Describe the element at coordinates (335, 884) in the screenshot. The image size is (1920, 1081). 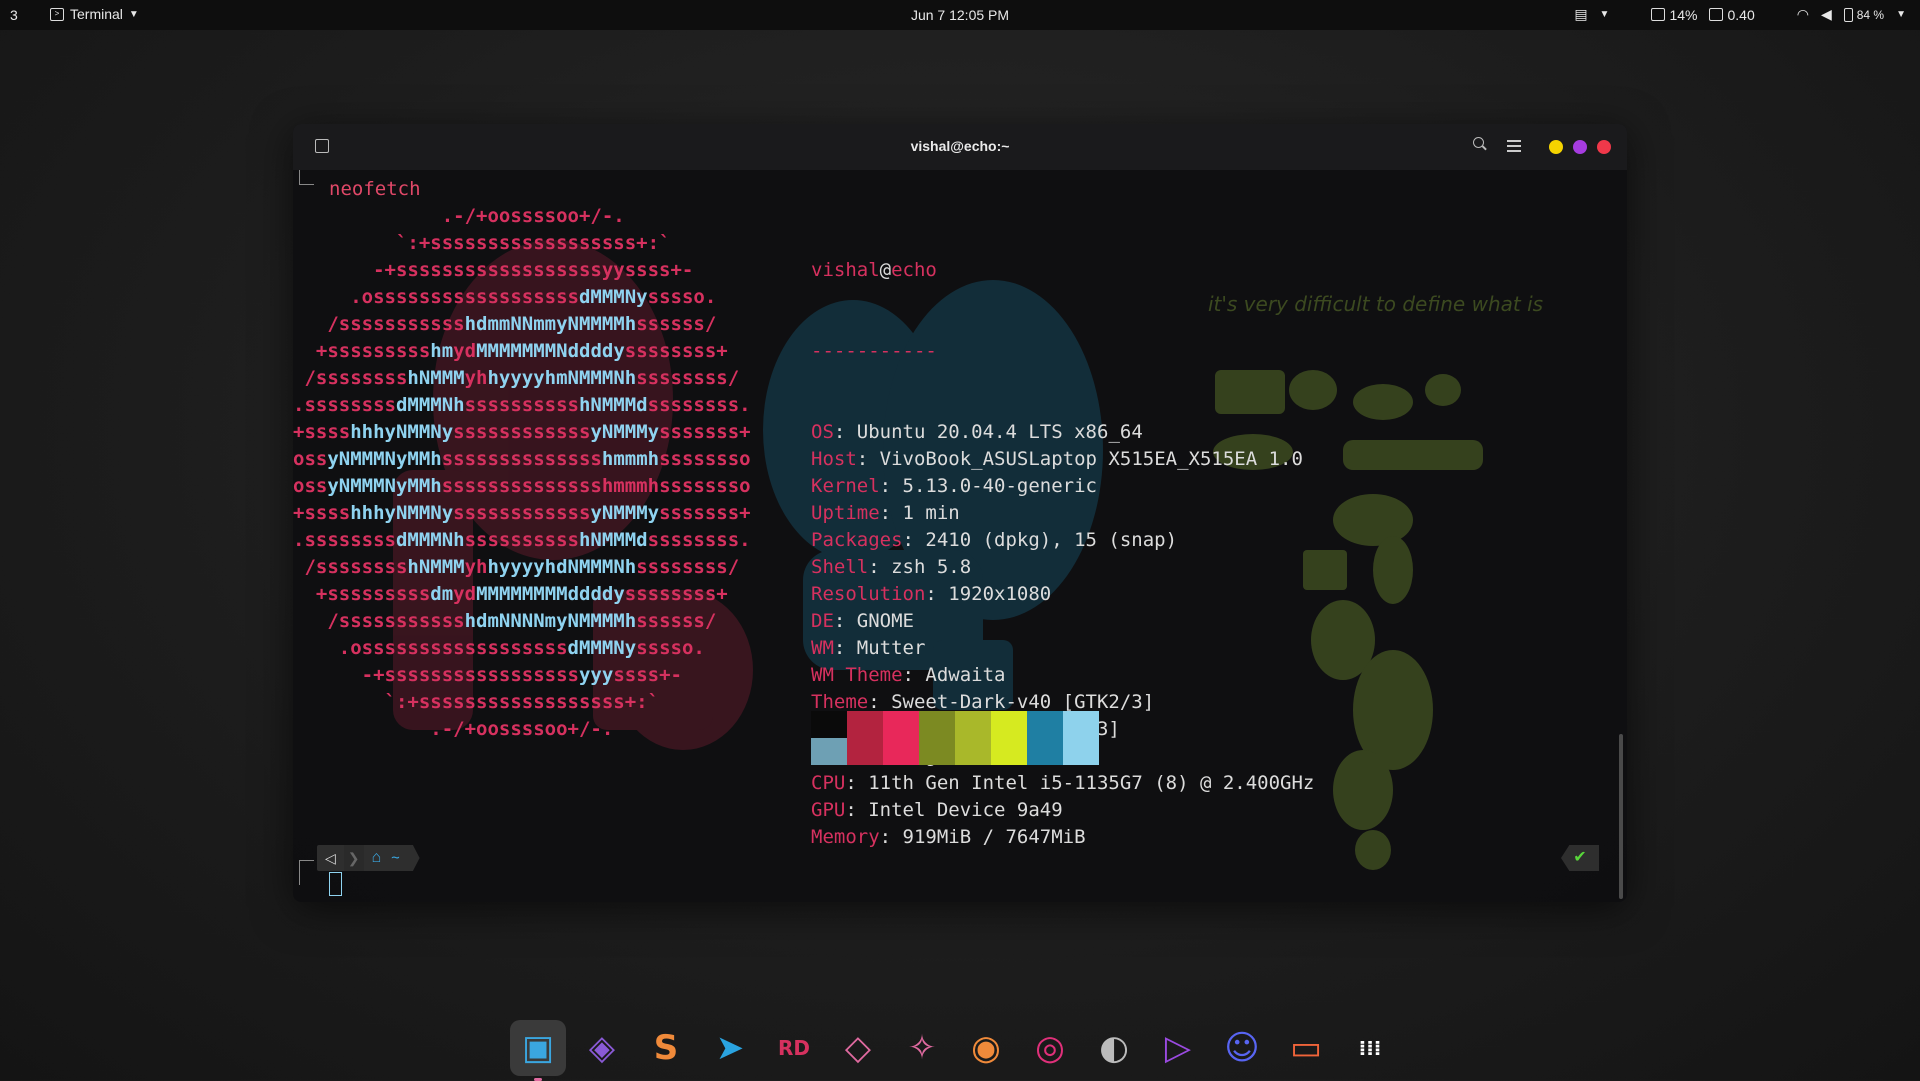
I see `terminal-cursor` at that location.